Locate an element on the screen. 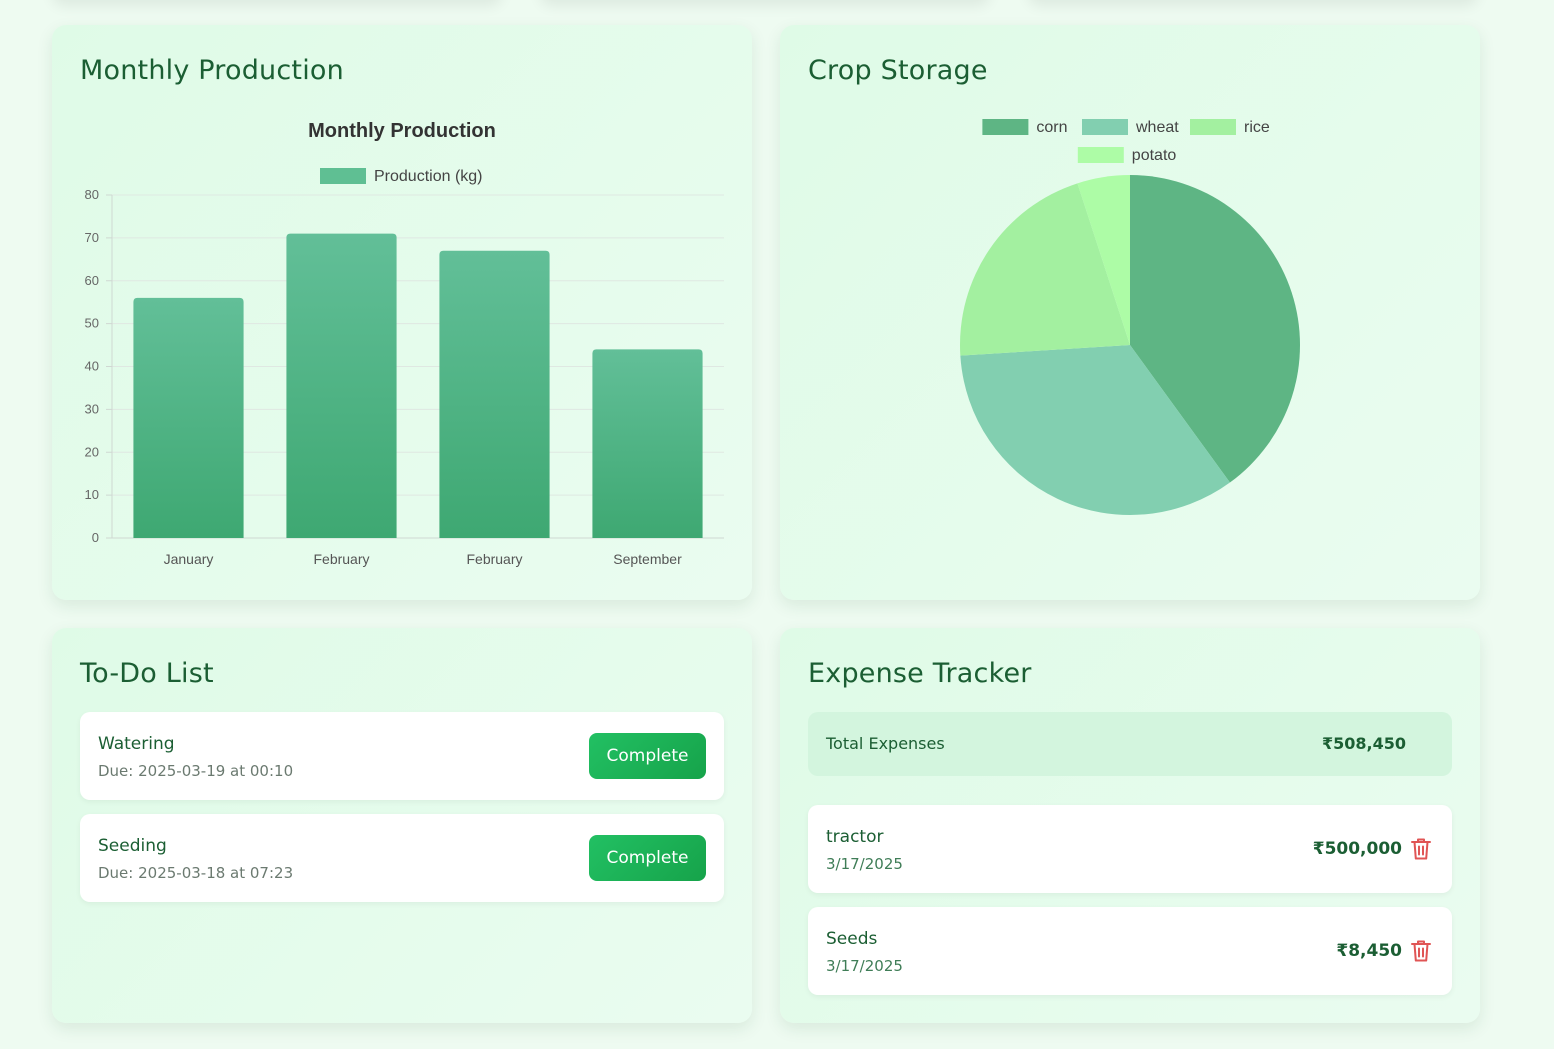 The height and width of the screenshot is (1049, 1554). y-tick-label: 60 is located at coordinates (92, 280).